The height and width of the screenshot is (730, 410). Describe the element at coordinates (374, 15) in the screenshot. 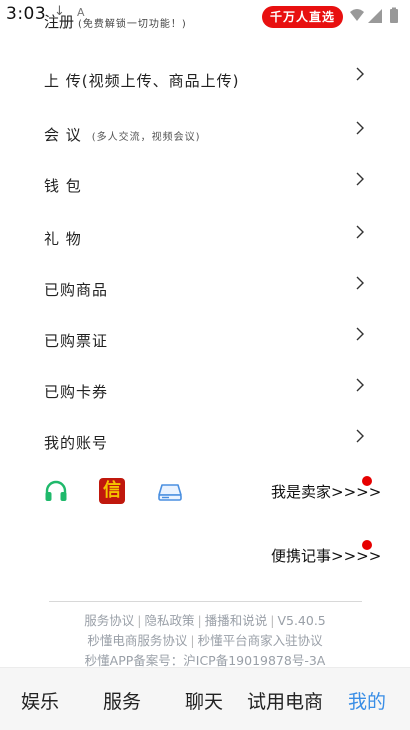

I see `signal-wifi-battery-icons` at that location.